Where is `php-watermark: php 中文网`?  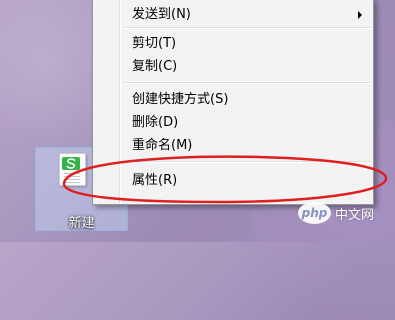 php-watermark: php 中文网 is located at coordinates (336, 213).